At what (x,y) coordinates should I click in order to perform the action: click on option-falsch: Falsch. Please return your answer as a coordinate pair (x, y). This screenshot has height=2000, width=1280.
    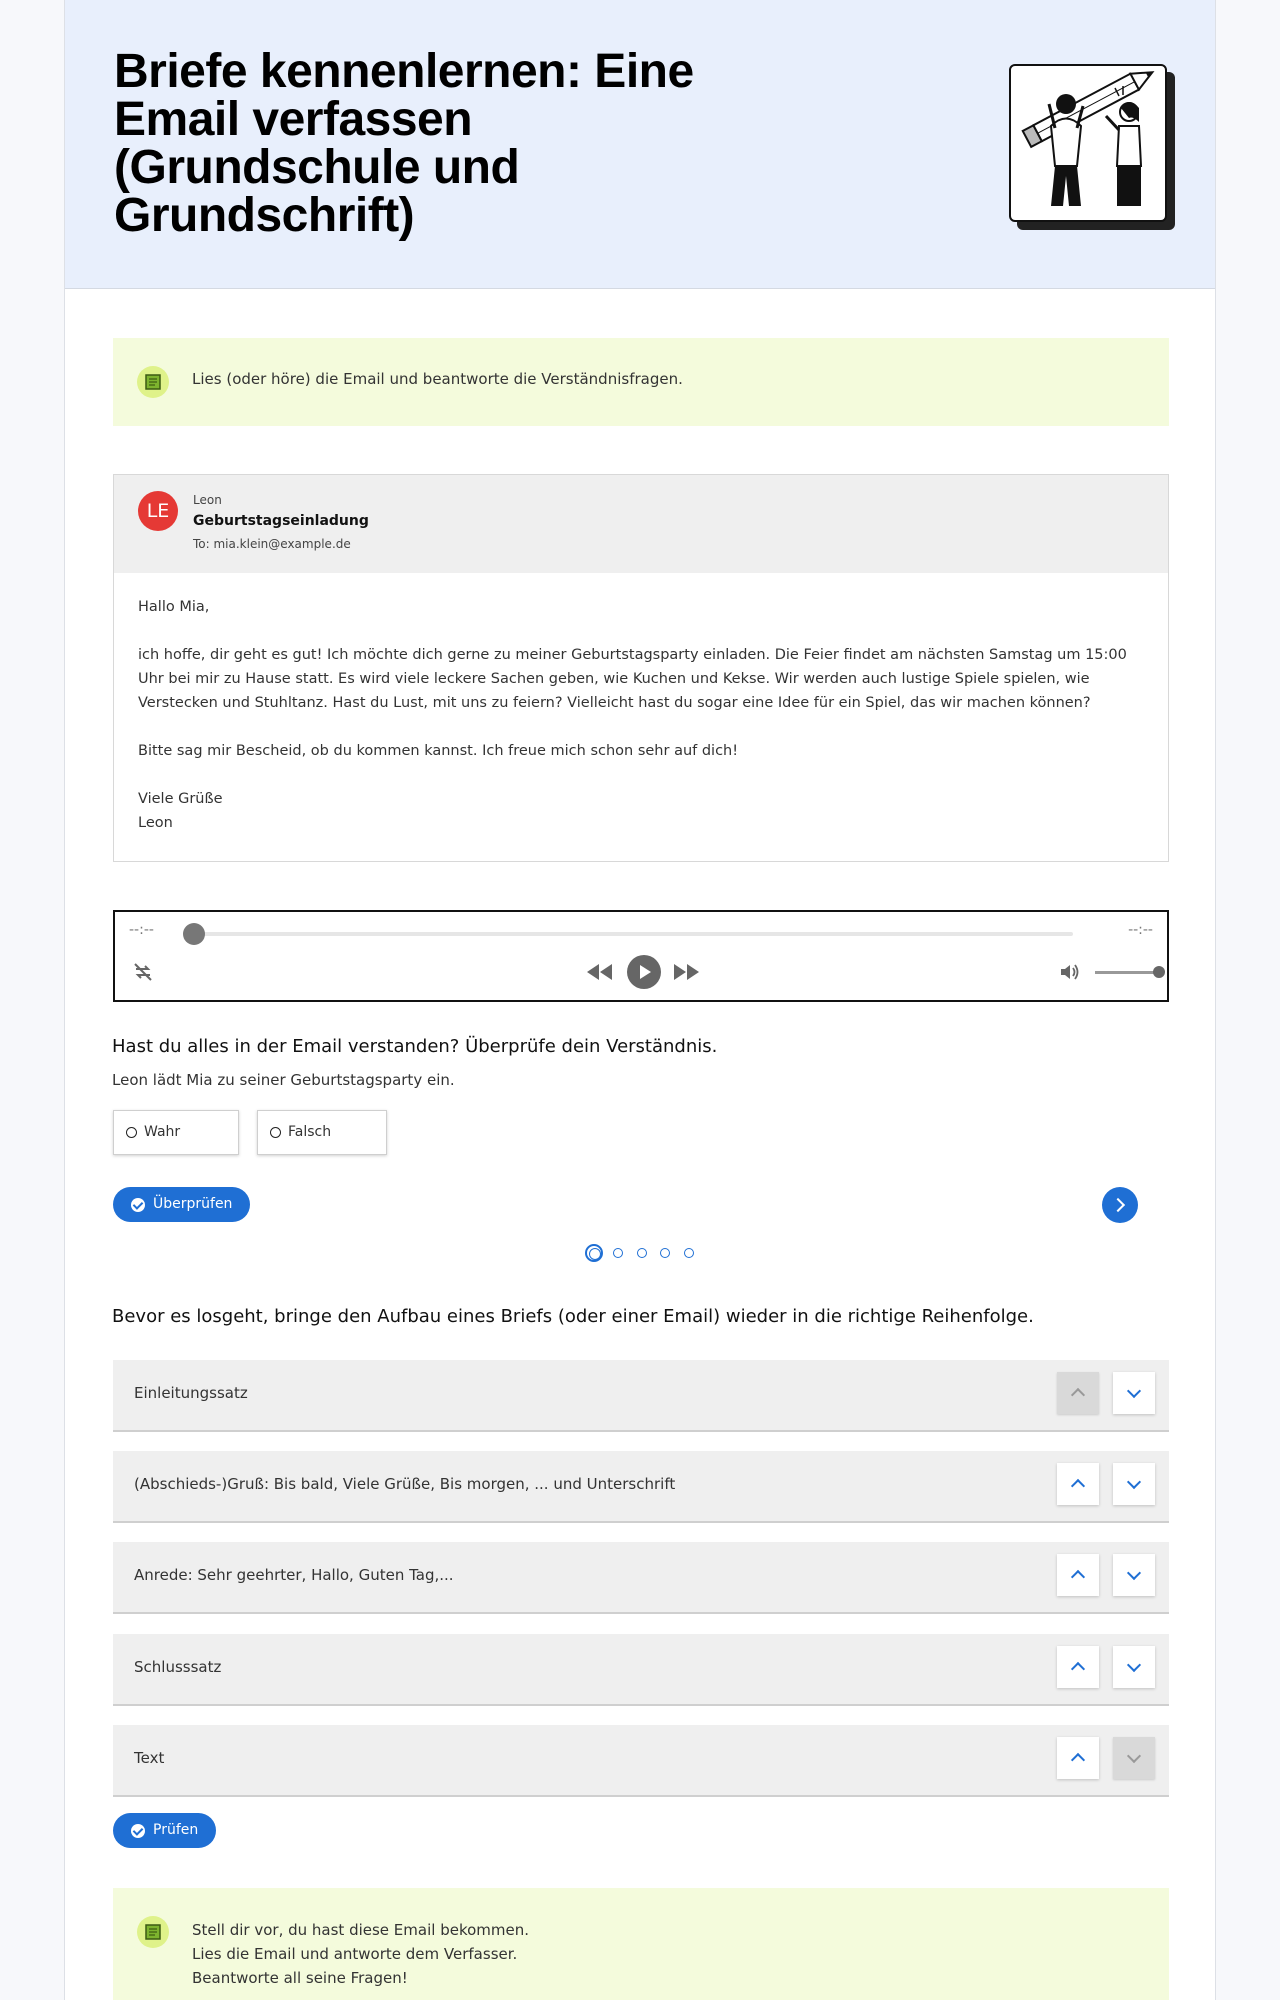
    Looking at the image, I should click on (322, 1132).